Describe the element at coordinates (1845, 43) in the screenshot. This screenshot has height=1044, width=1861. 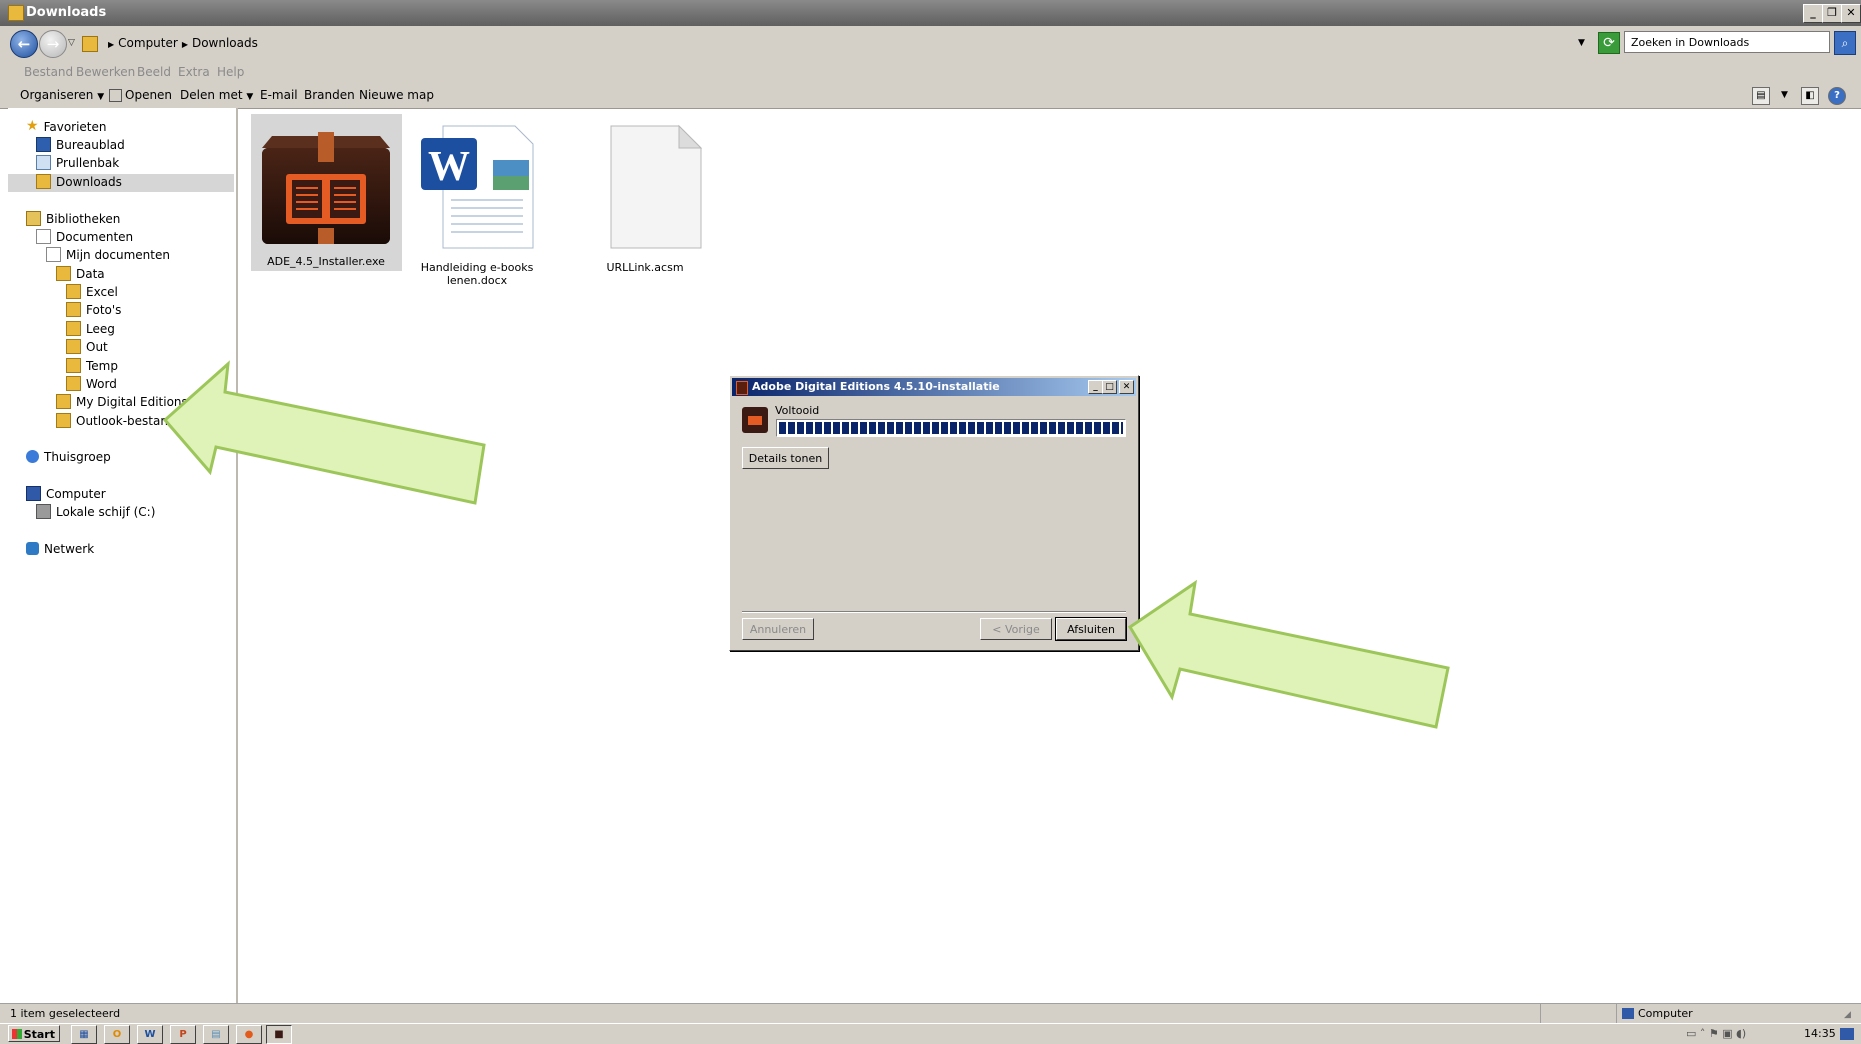
I see `search-icon: ⌕` at that location.